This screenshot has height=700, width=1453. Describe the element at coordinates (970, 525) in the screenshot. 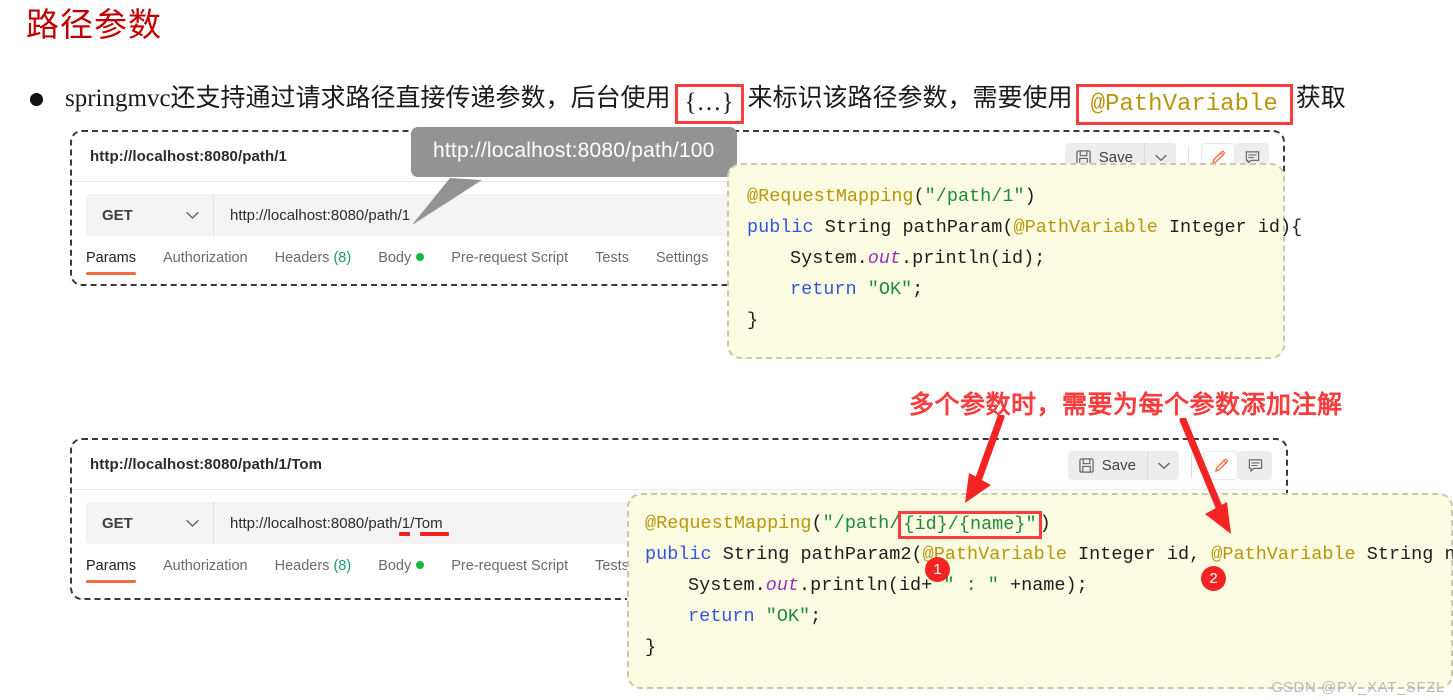

I see `code-2-path-params-box: {id}/{name}"` at that location.